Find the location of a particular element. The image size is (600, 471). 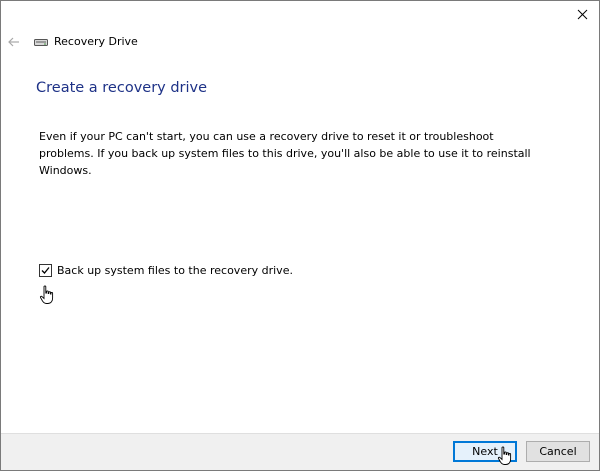

checkmark-icon is located at coordinates (45, 270).